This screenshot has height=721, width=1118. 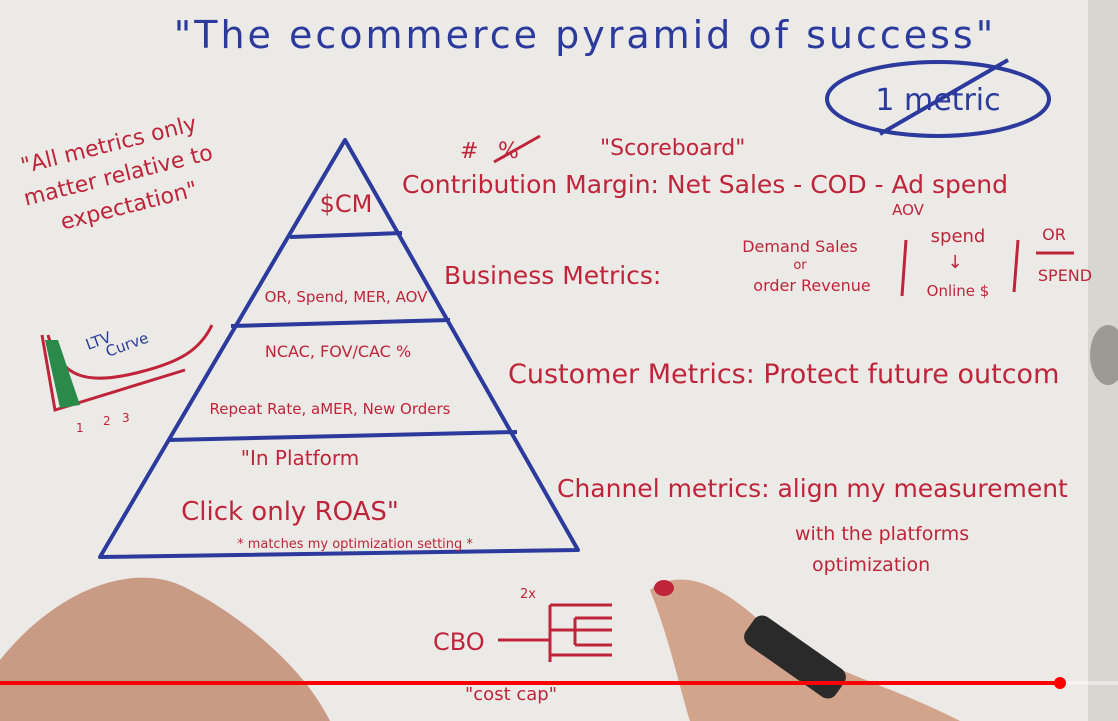 What do you see at coordinates (300, 458) in the screenshot?
I see `tier-4a: "In Platform` at bounding box center [300, 458].